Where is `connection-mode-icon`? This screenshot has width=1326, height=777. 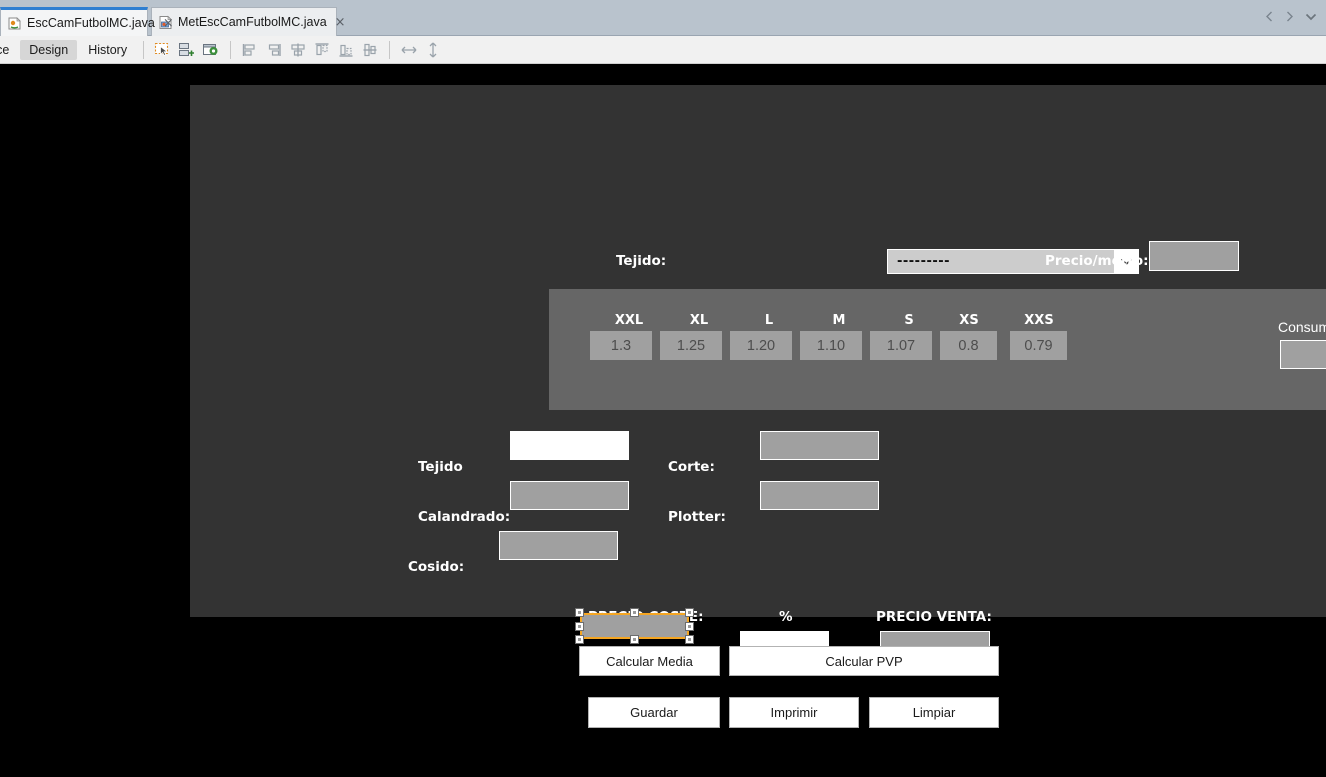 connection-mode-icon is located at coordinates (187, 50).